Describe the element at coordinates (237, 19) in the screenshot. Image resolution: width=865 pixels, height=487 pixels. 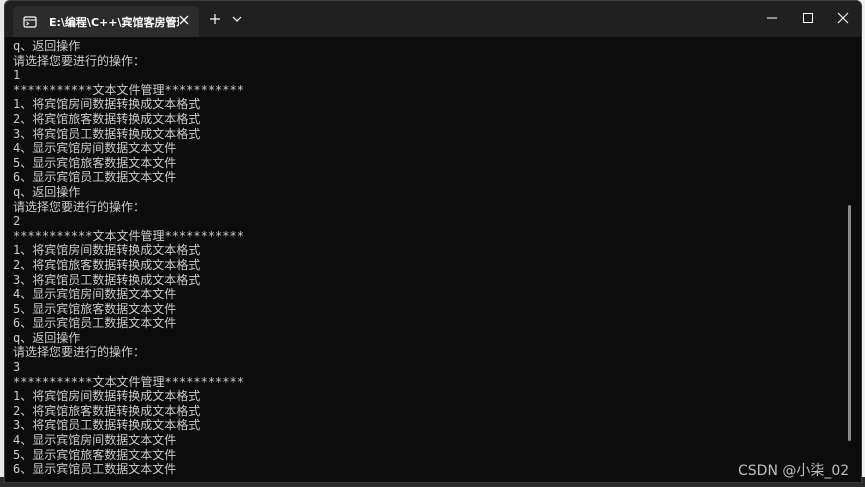
I see `chevron-down-icon` at that location.